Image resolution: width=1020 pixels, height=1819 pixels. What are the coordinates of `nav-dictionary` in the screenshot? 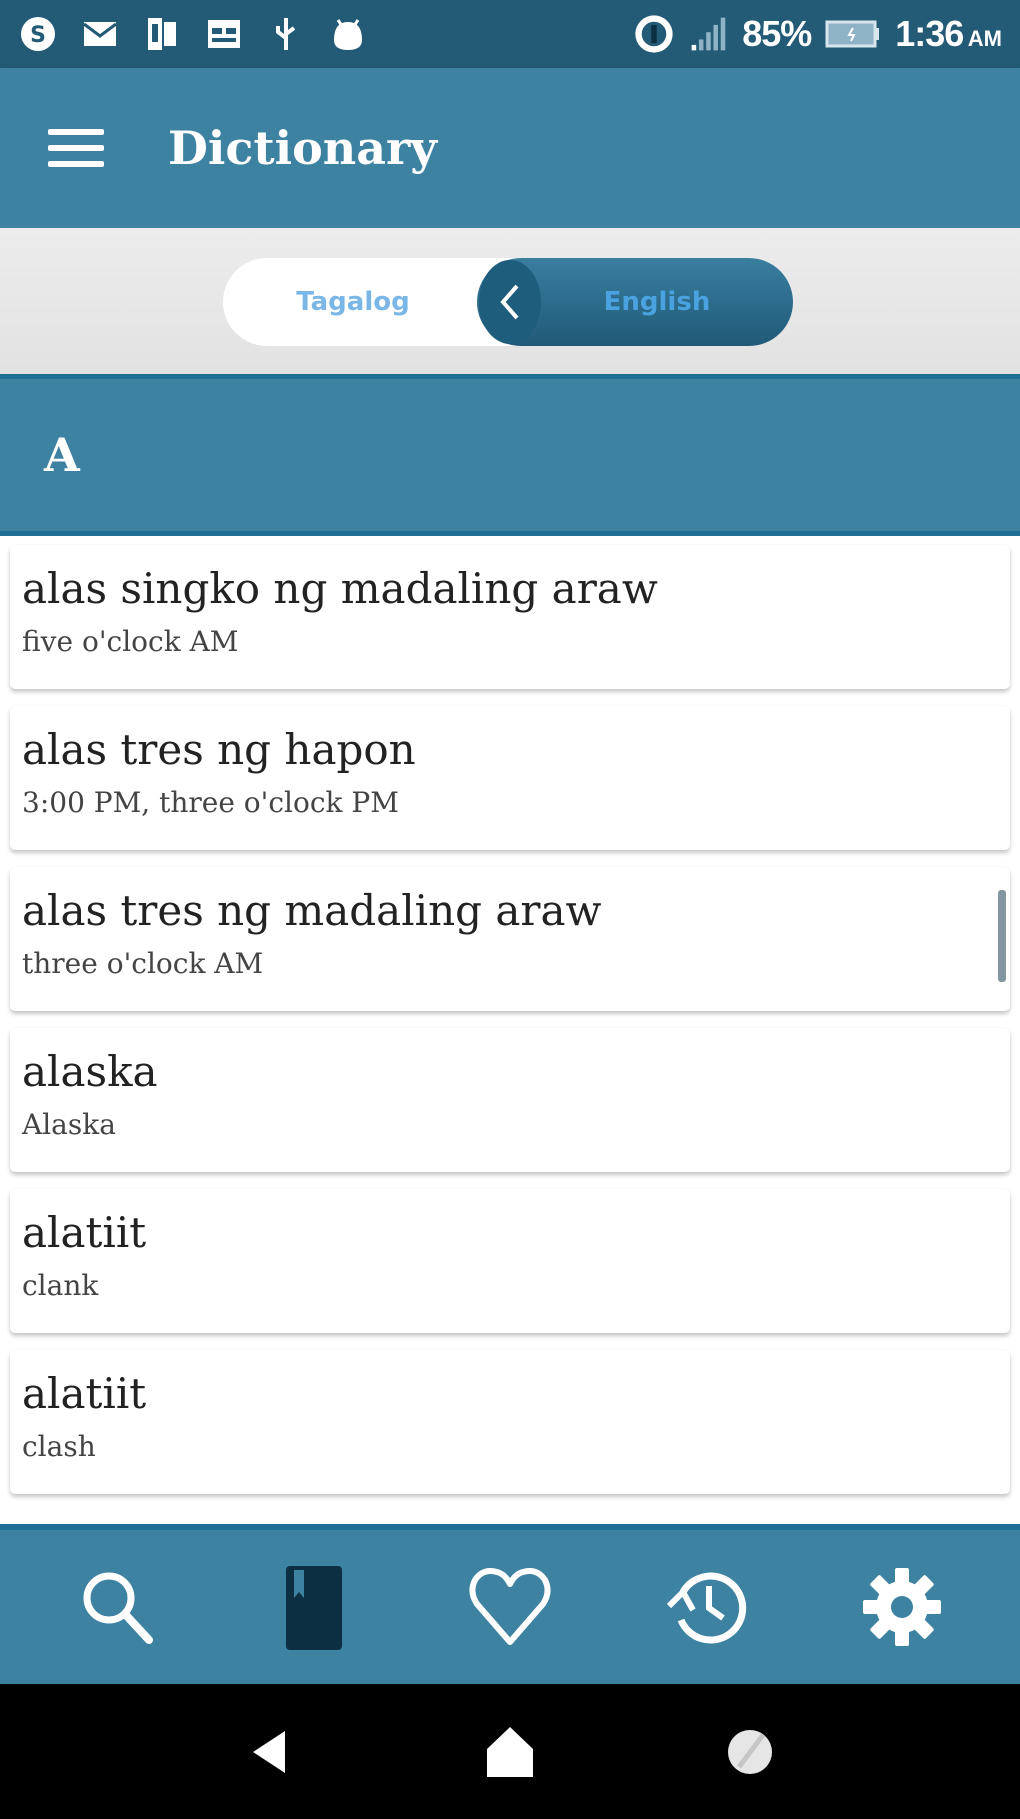 It's located at (314, 1607).